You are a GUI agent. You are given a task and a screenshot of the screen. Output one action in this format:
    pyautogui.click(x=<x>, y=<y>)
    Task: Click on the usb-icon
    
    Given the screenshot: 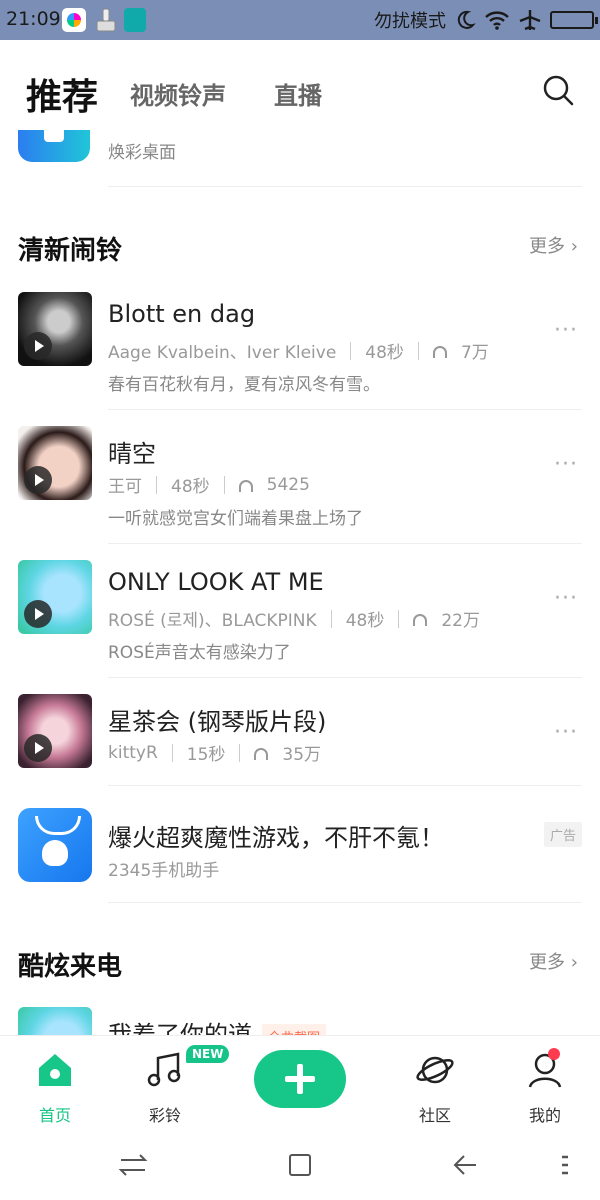 What is the action you would take?
    pyautogui.click(x=135, y=20)
    